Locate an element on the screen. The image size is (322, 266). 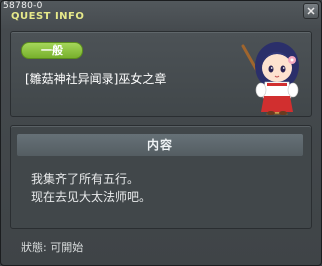
content-line: 我集齐了所有五行。 is located at coordinates (85, 179).